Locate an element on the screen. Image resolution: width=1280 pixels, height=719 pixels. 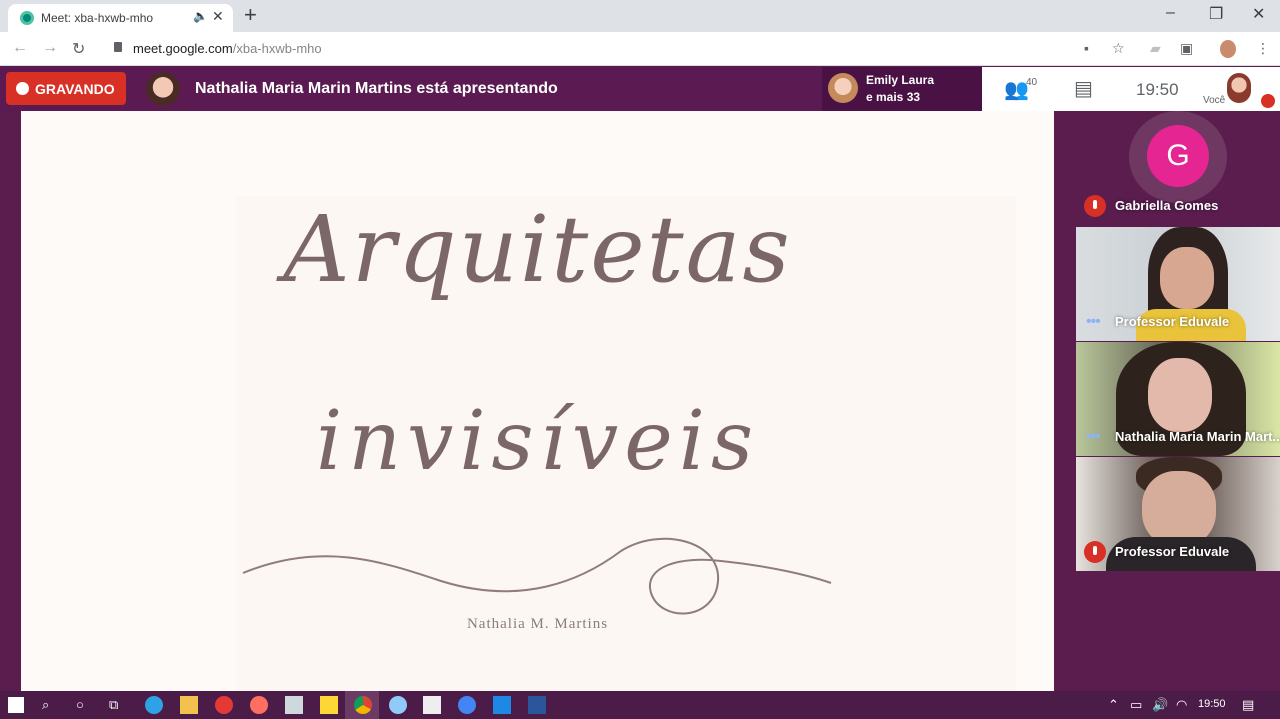
word-icon is located at coordinates (537, 705).